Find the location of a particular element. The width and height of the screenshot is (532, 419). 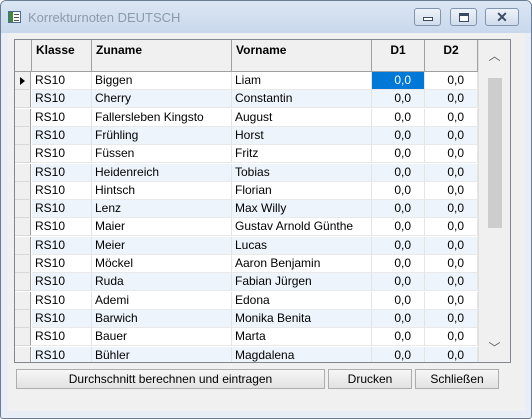

cell-vorname: Constantin is located at coordinates (302, 99).